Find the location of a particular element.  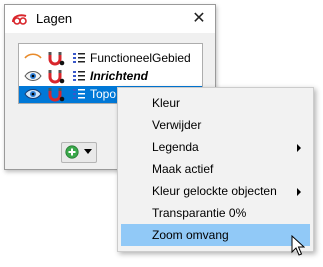

add-layer-button is located at coordinates (79, 152).